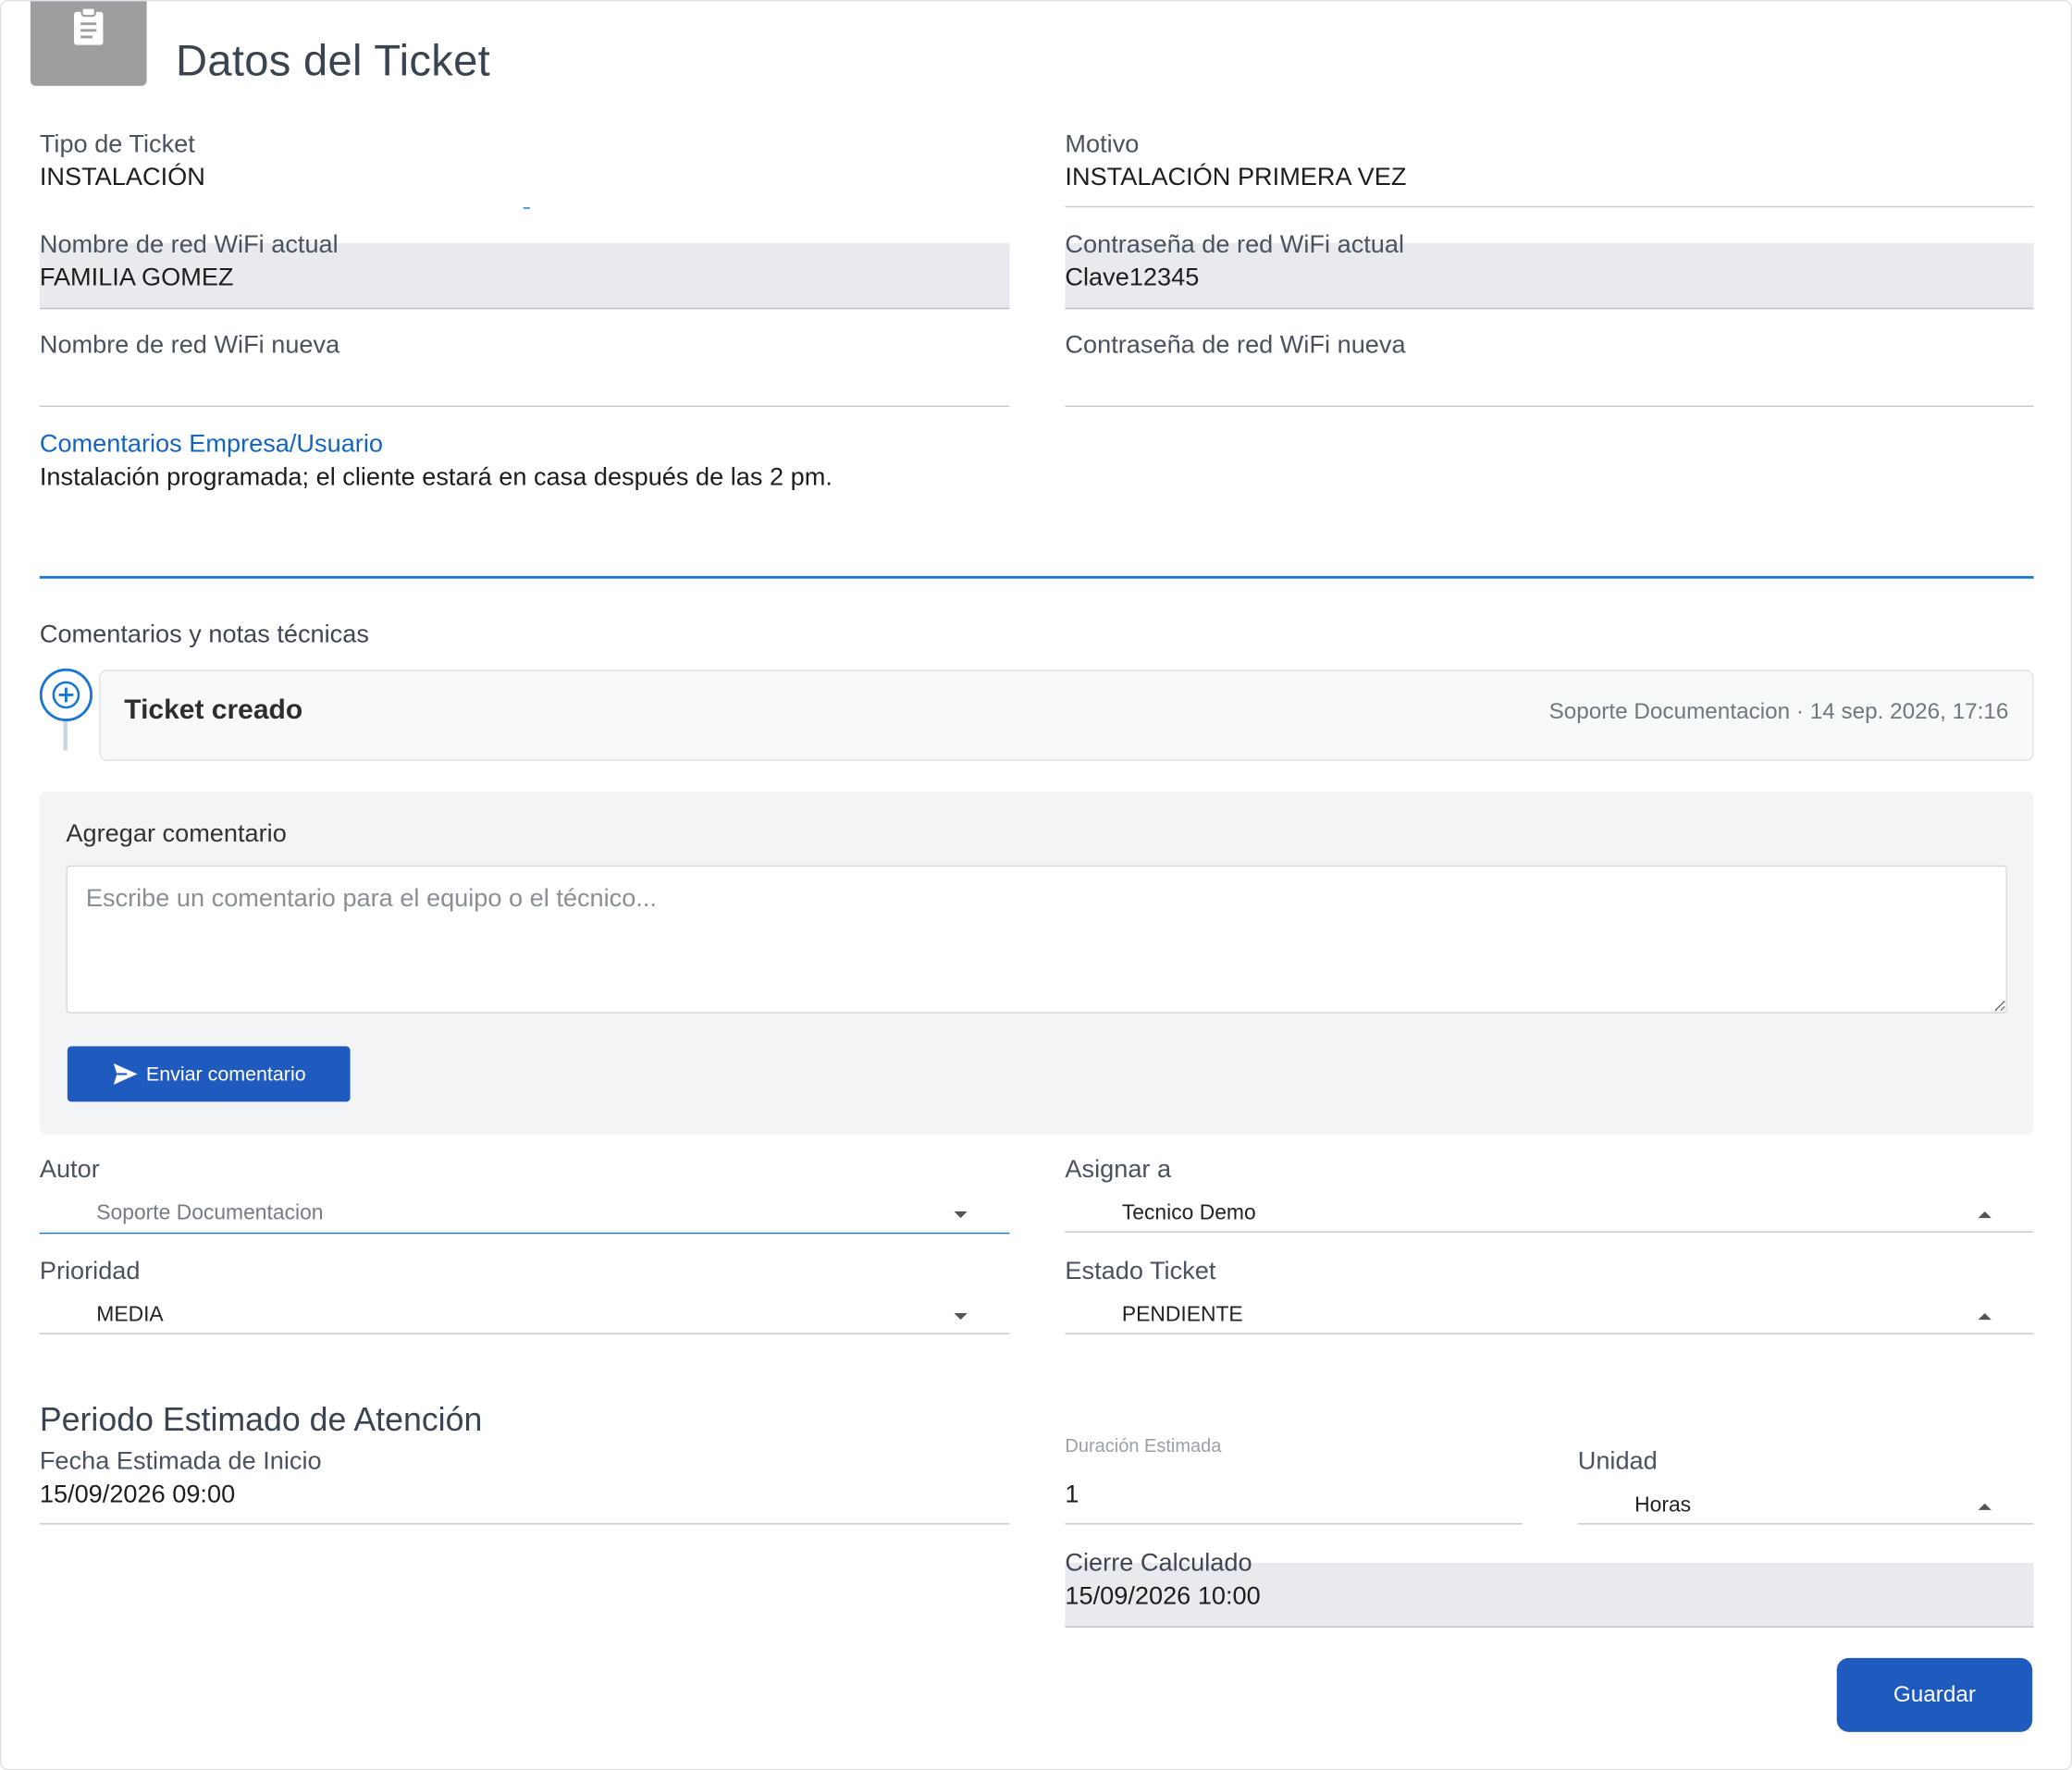 This screenshot has height=1770, width=2072. Describe the element at coordinates (1549, 1195) in the screenshot. I see `asignar-select: Asignar a Tecnico Demo` at that location.